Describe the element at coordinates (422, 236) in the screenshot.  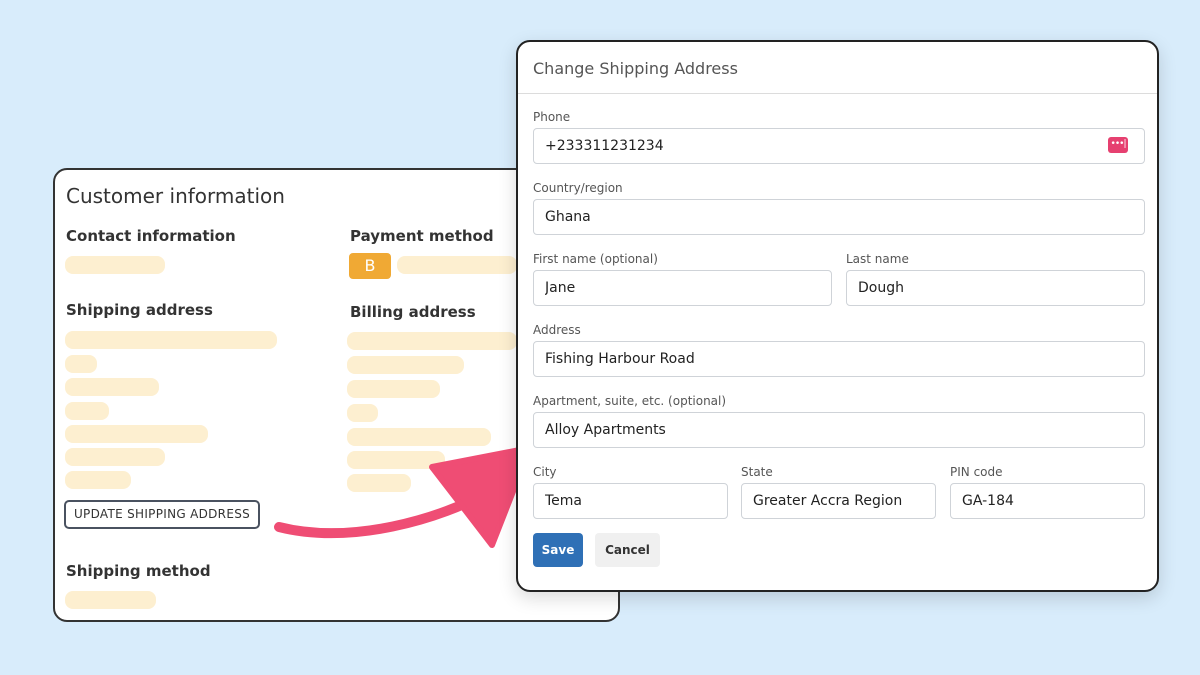
I see `payment-method-heading: Payment method` at that location.